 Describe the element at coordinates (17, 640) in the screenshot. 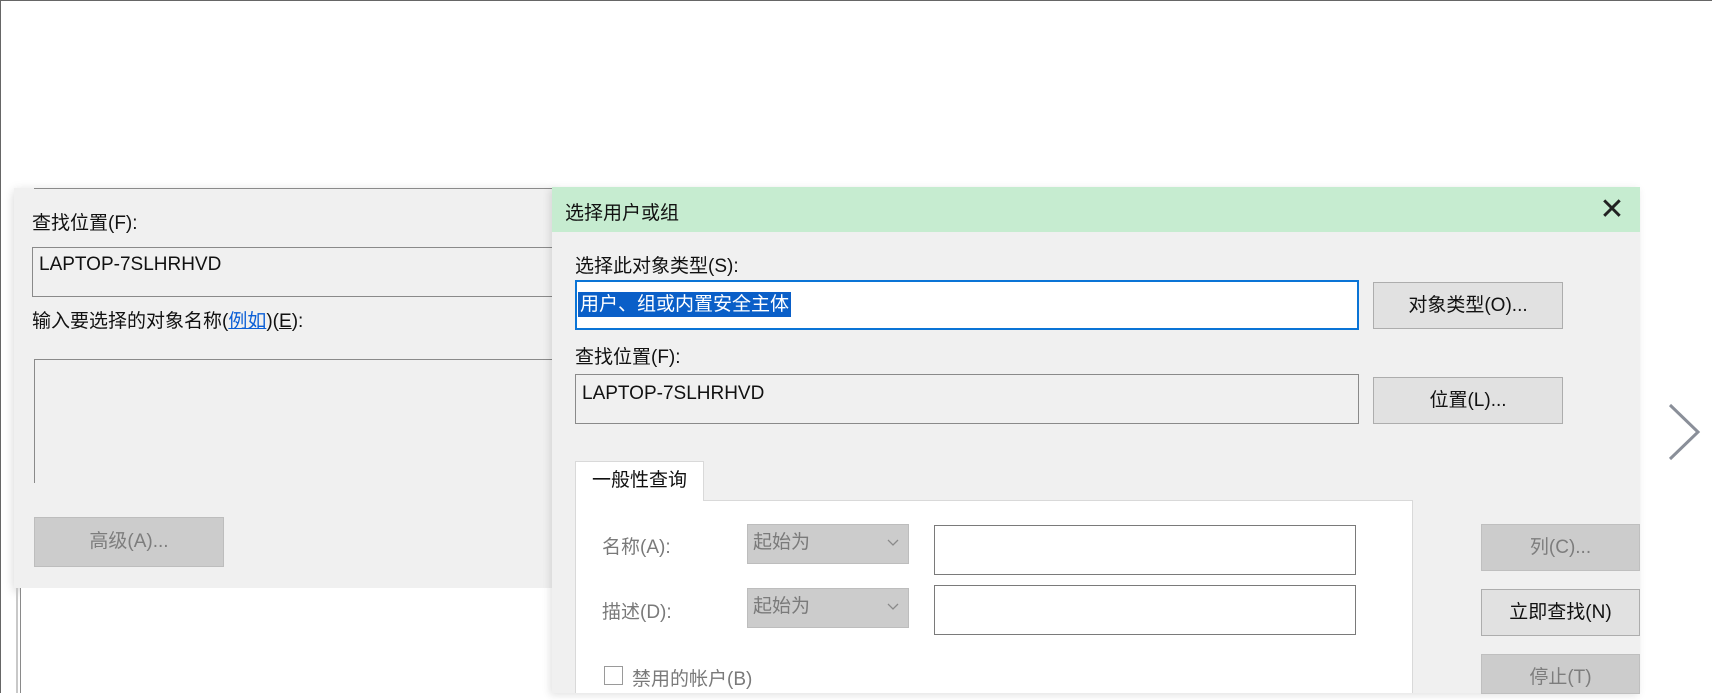

I see `bg-listview-edge` at that location.